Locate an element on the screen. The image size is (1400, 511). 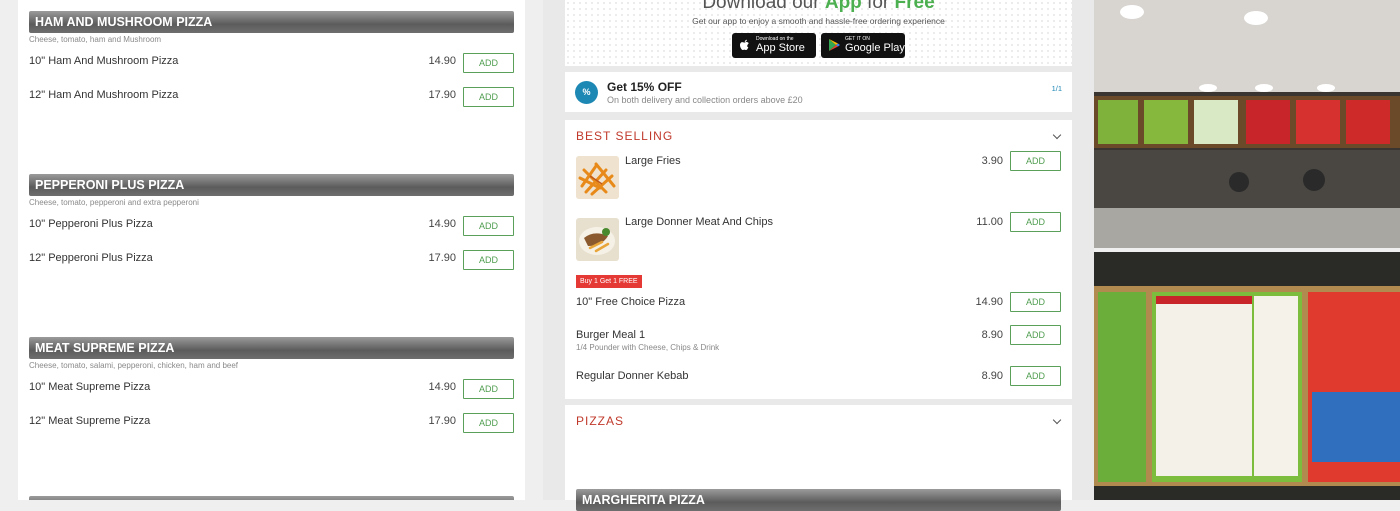
app-store-label: App Store is located at coordinates (780, 48).